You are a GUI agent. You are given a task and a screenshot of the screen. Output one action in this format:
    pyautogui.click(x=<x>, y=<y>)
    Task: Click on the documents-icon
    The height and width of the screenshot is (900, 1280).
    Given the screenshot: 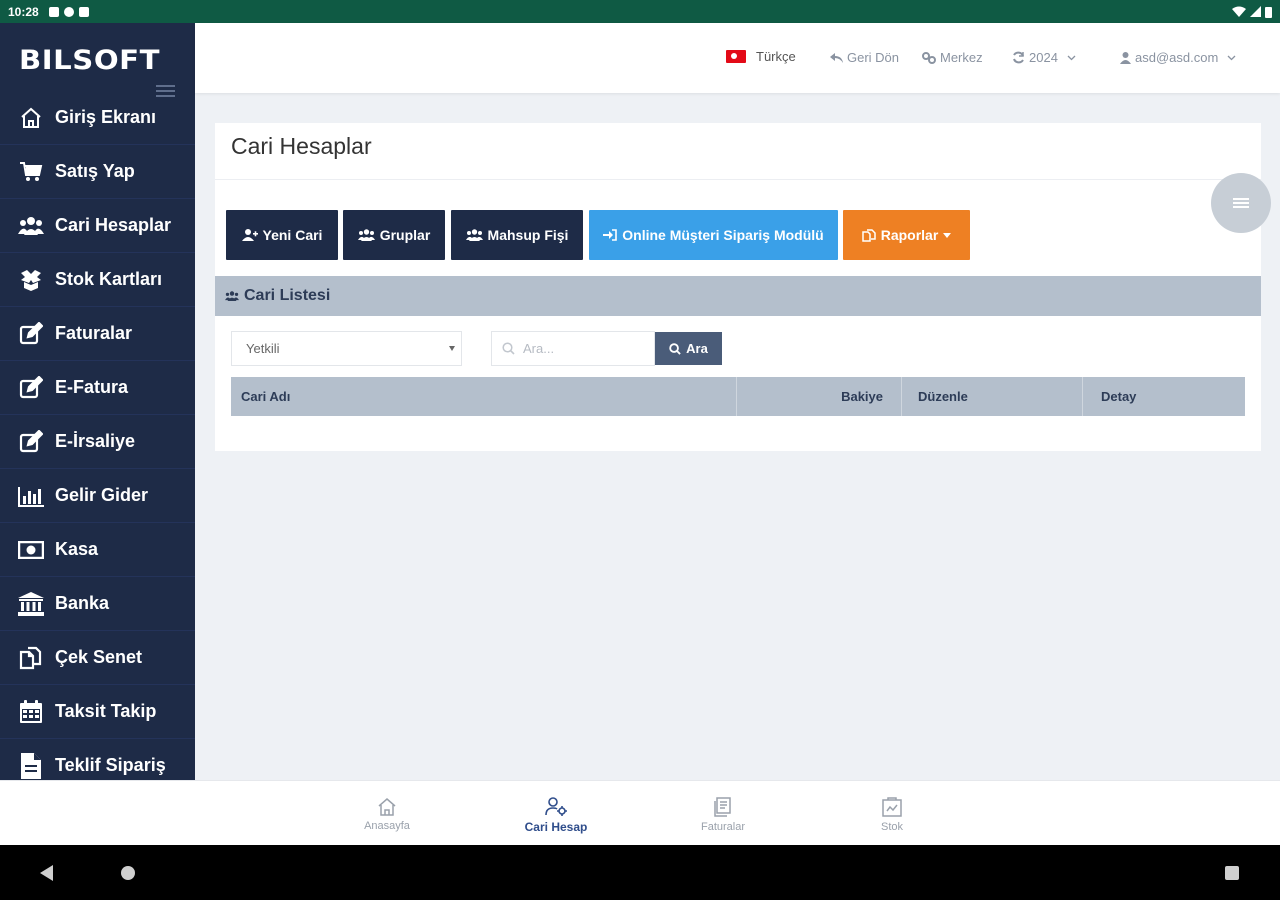 What is the action you would take?
    pyautogui.click(x=31, y=658)
    